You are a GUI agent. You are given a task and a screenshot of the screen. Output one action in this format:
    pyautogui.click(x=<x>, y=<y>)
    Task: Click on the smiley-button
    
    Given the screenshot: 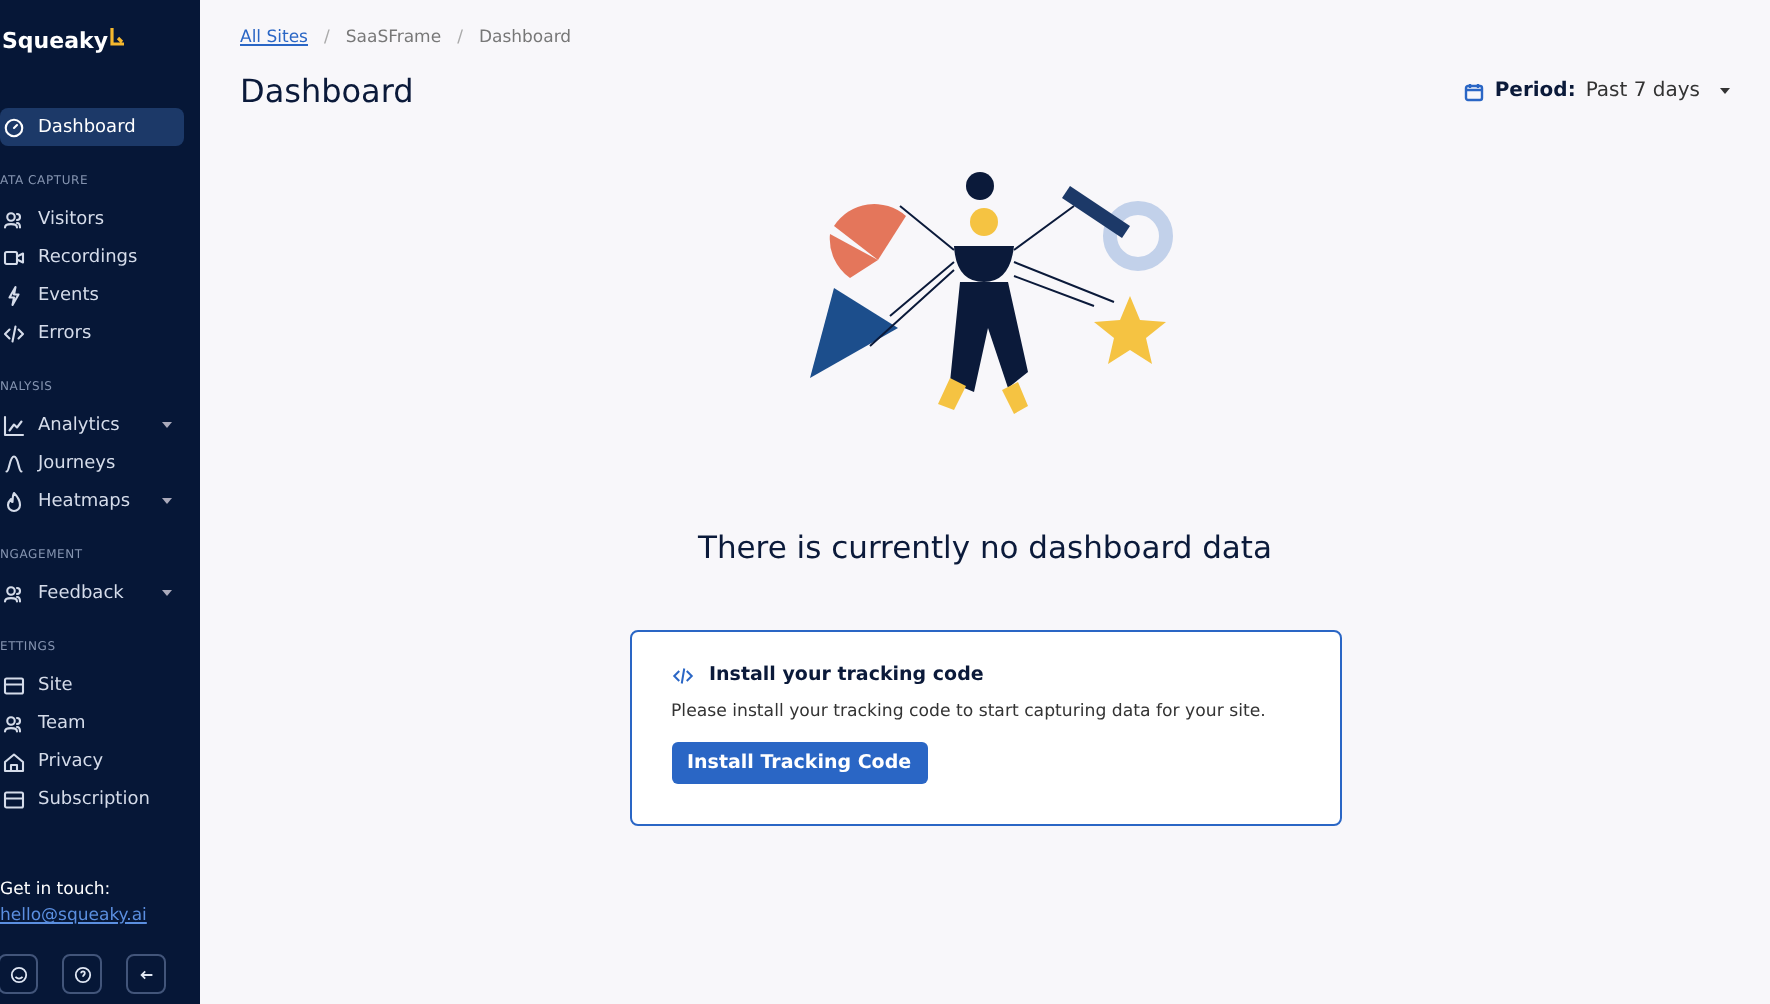 What is the action you would take?
    pyautogui.click(x=19, y=974)
    